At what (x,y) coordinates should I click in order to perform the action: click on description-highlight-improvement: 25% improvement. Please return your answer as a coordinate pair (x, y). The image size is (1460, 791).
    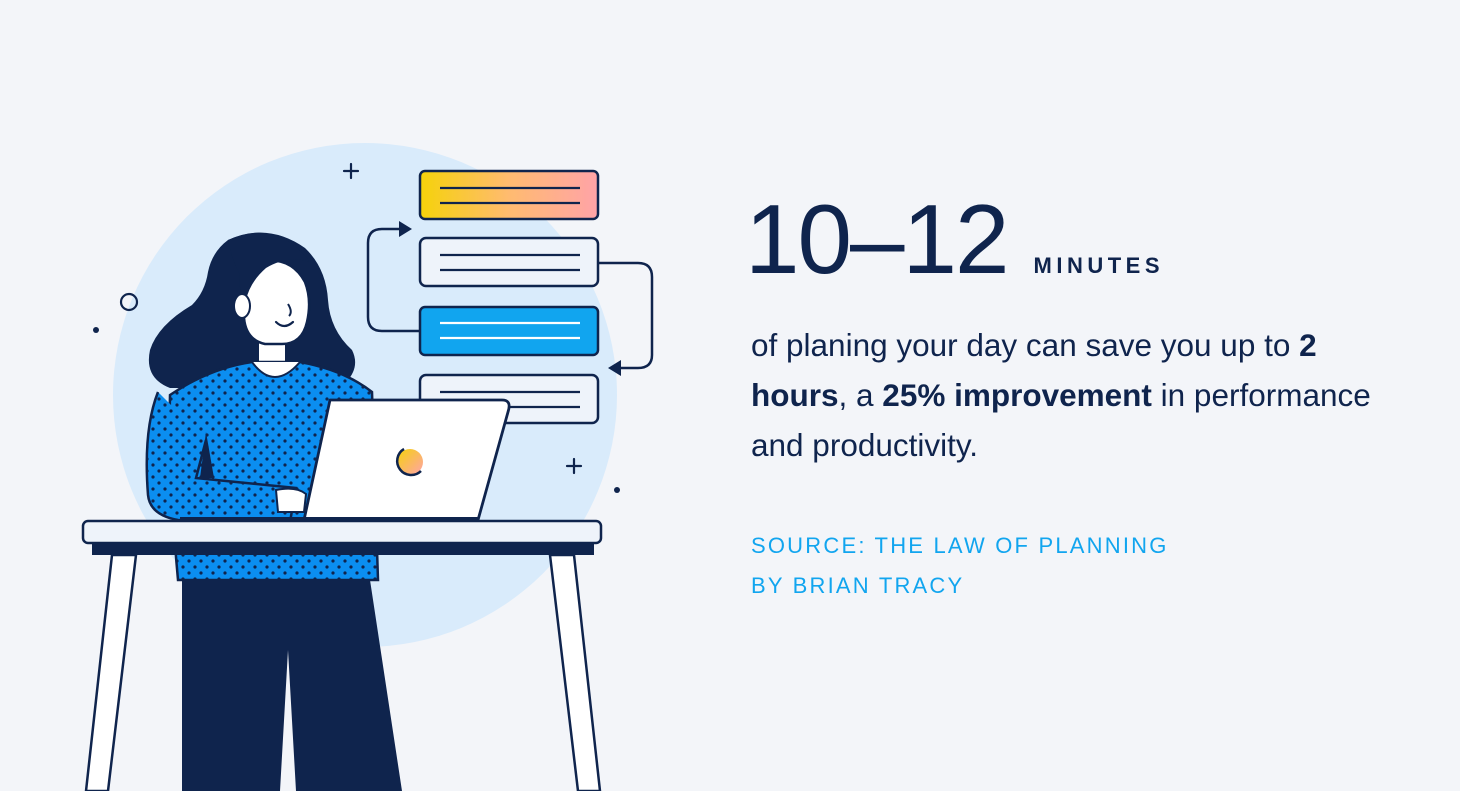
    Looking at the image, I should click on (1017, 395).